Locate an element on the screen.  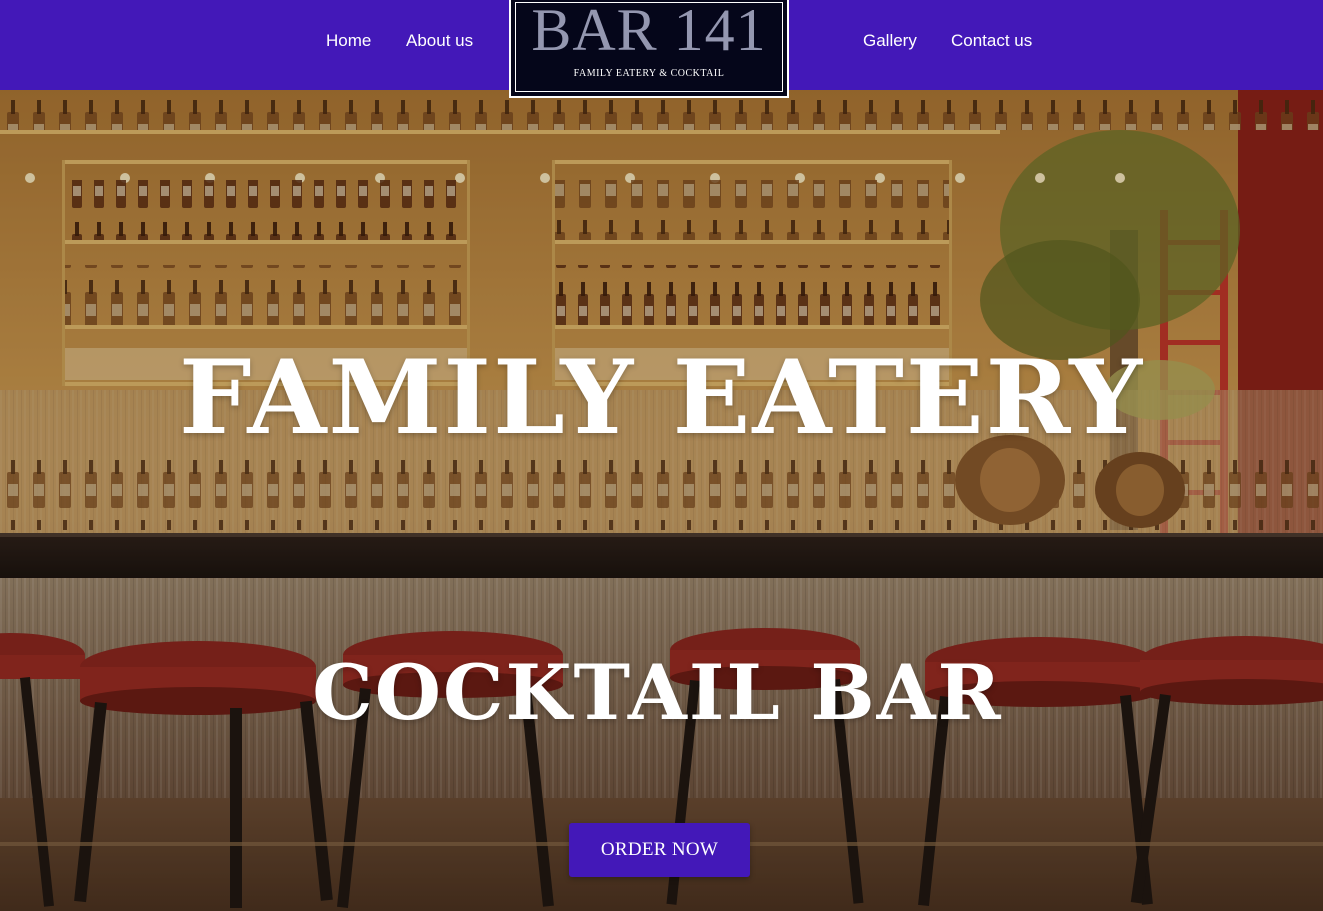
site-logo: BAR 141 FAMILY EATERY & COCKTAIL is located at coordinates (649, 49).